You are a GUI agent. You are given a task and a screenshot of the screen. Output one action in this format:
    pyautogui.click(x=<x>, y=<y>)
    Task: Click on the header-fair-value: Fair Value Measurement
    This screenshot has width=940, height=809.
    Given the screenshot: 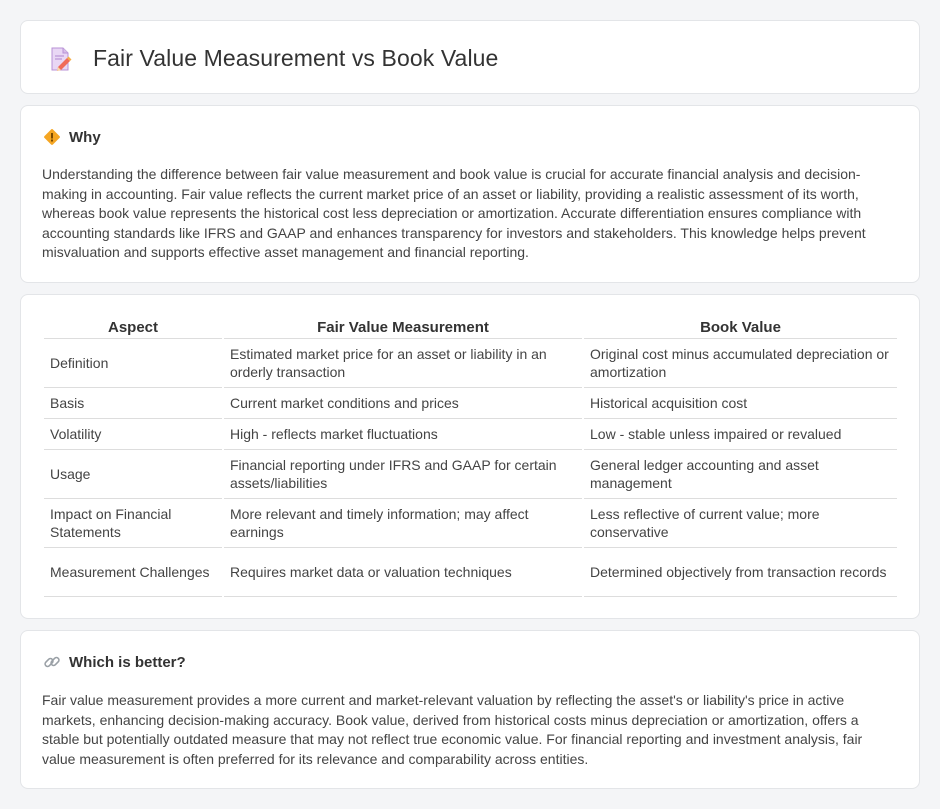 What is the action you would take?
    pyautogui.click(x=403, y=328)
    